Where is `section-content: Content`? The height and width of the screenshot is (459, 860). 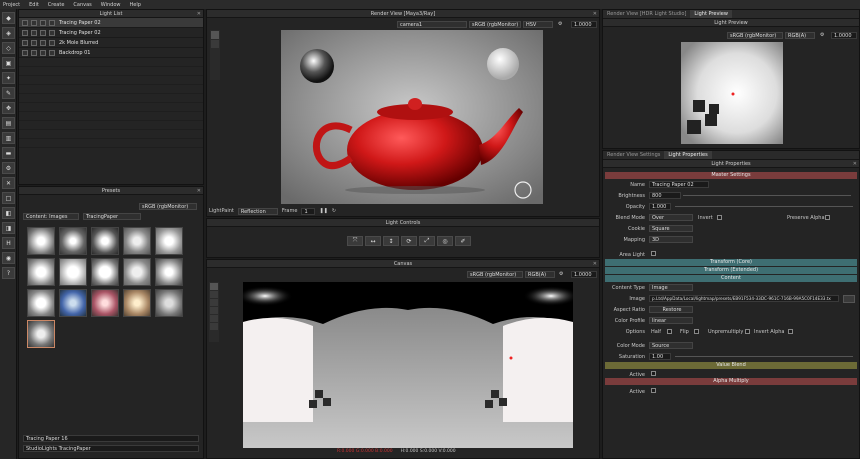 section-content: Content is located at coordinates (731, 278).